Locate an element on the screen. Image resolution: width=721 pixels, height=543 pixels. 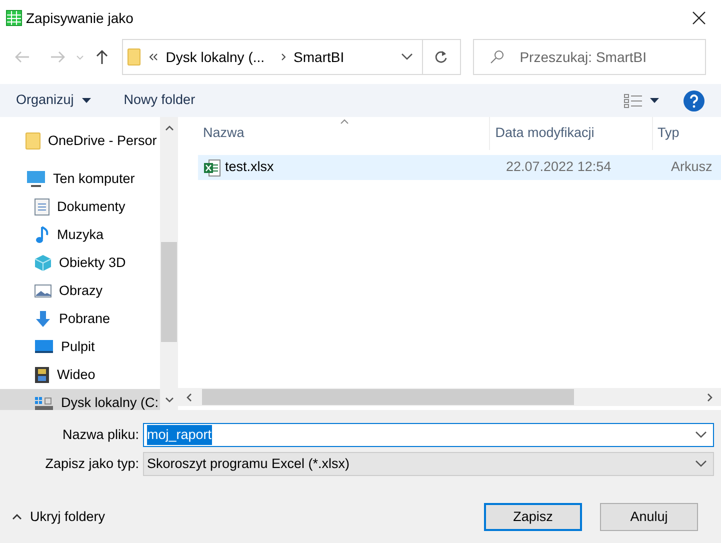
vertical-scrollbar is located at coordinates (169, 263).